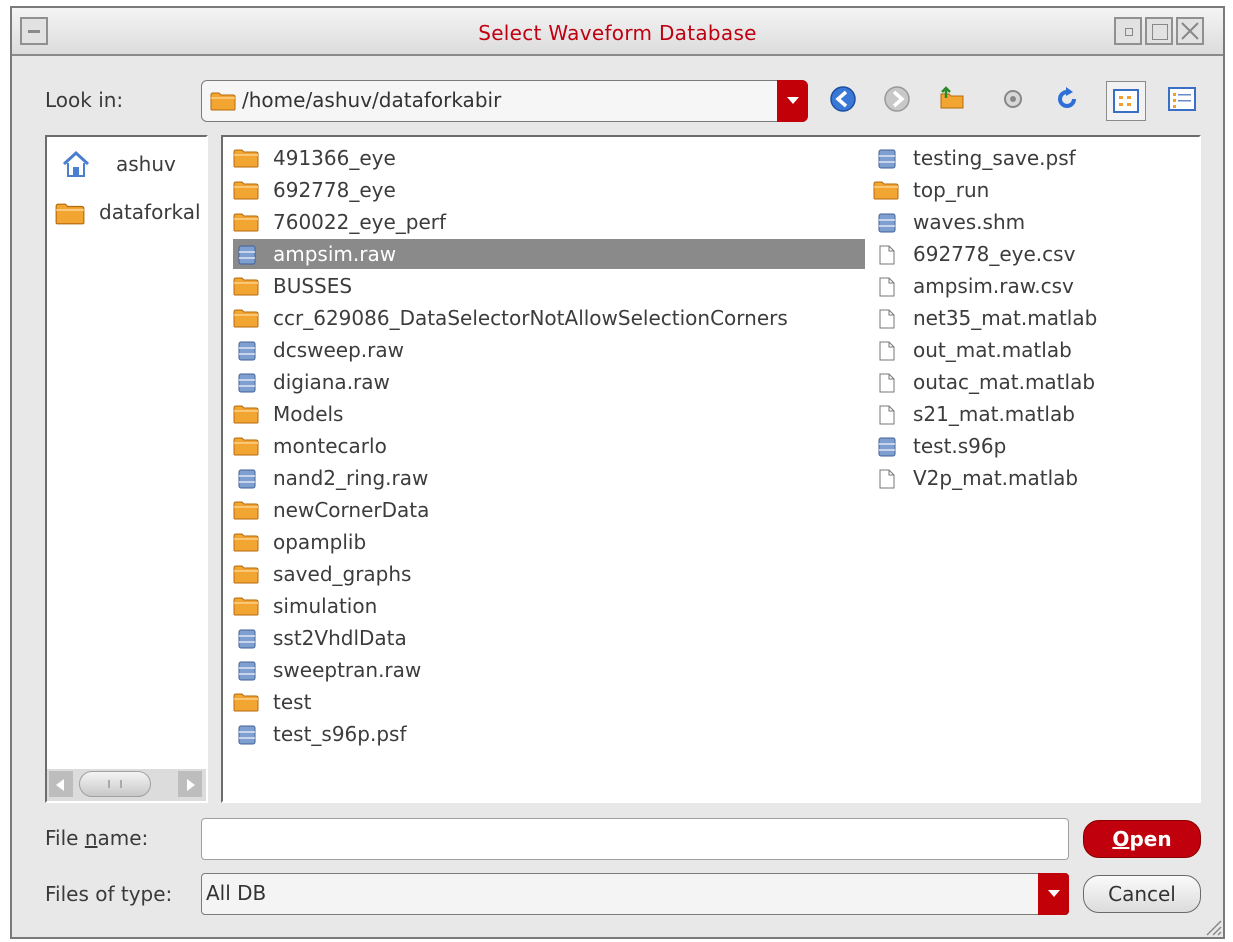 The width and height of the screenshot is (1233, 942). What do you see at coordinates (792, 101) in the screenshot?
I see `look-in-dropdown-arrow` at bounding box center [792, 101].